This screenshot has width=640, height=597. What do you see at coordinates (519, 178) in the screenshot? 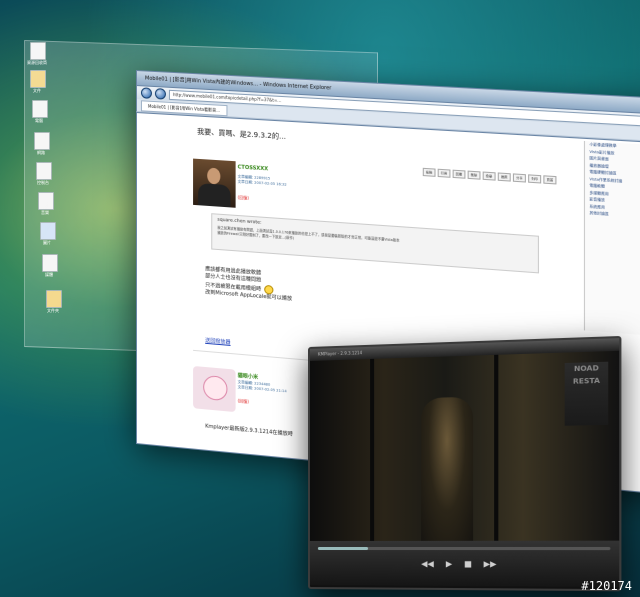
I see `share-button: 分享` at bounding box center [519, 178].